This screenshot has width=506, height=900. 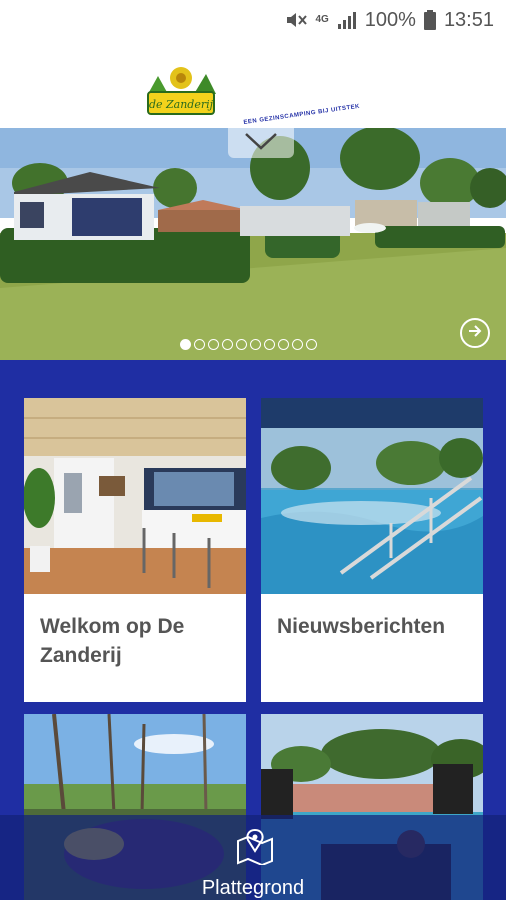 I want to click on slider-next-button, so click(x=475, y=333).